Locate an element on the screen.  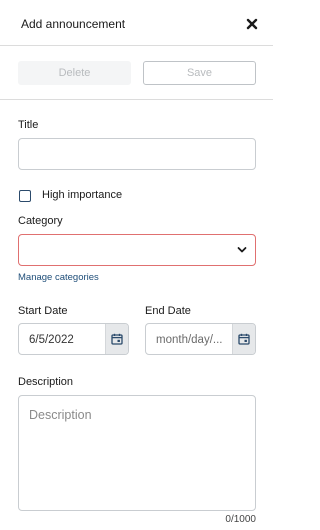
high-importance-label: High importance is located at coordinates (82, 195).